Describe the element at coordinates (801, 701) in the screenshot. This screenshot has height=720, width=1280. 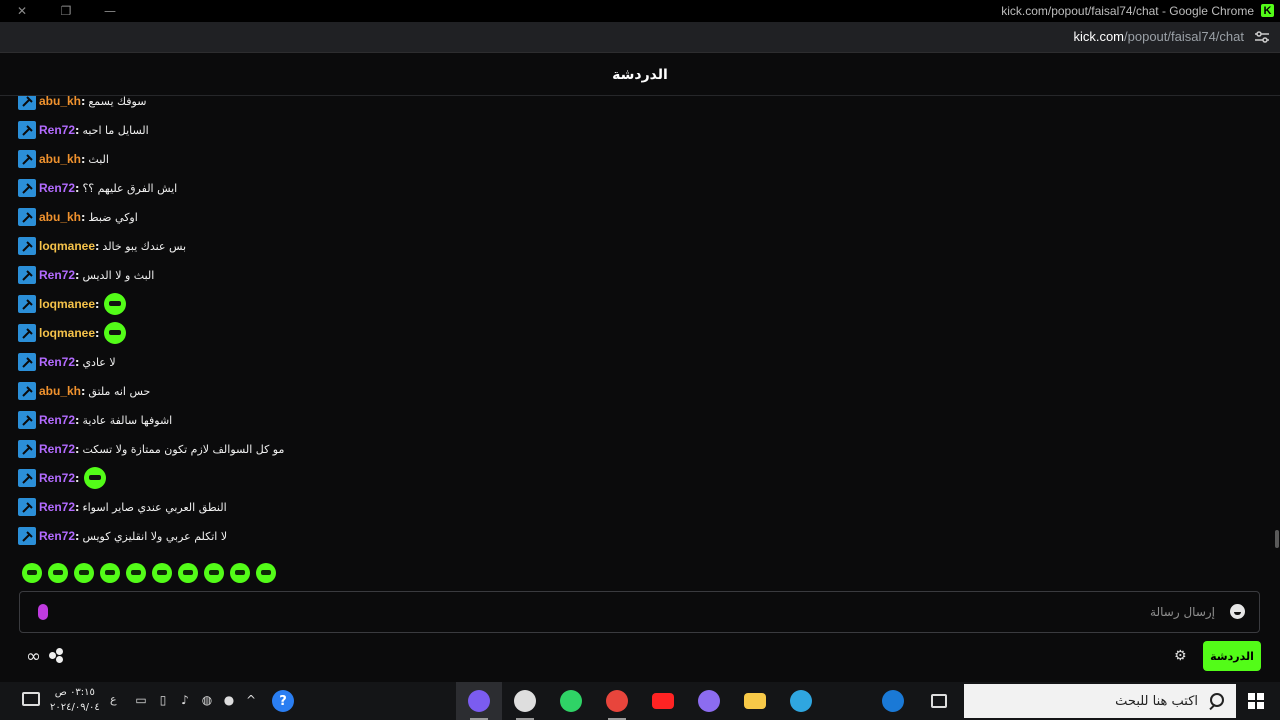
I see `taskbar-app-edge` at that location.